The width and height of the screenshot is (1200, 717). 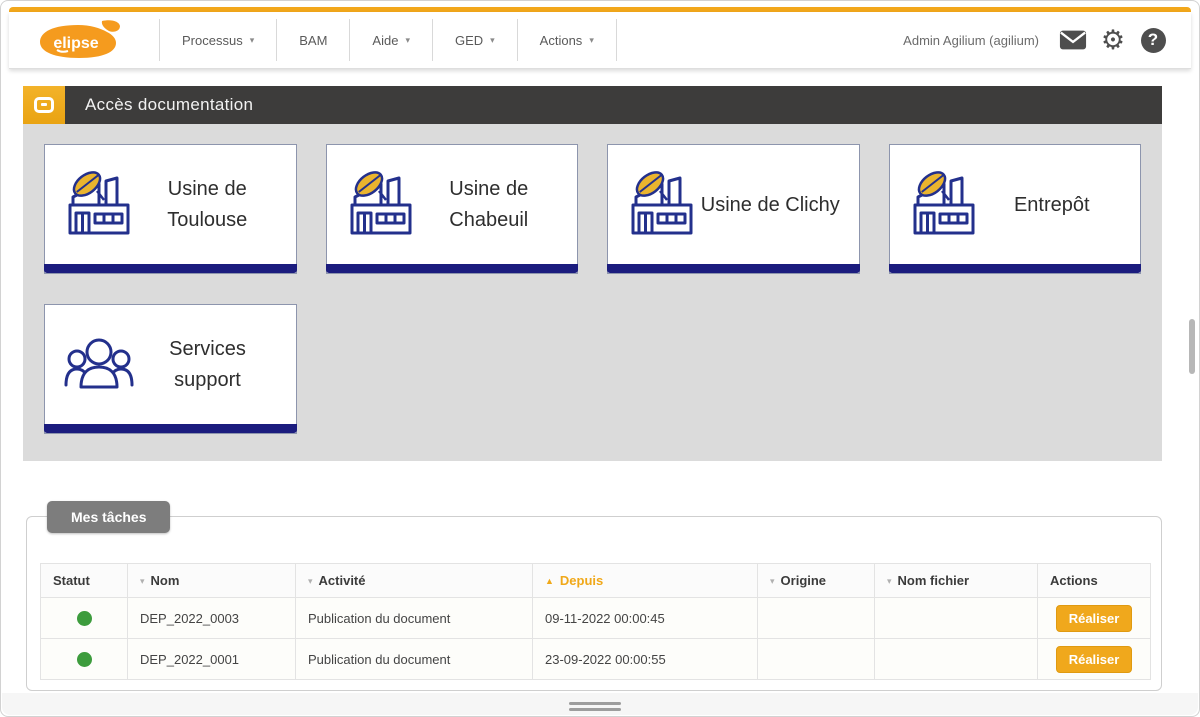 I want to click on tab-mes-taches: Mes tâches, so click(x=109, y=517).